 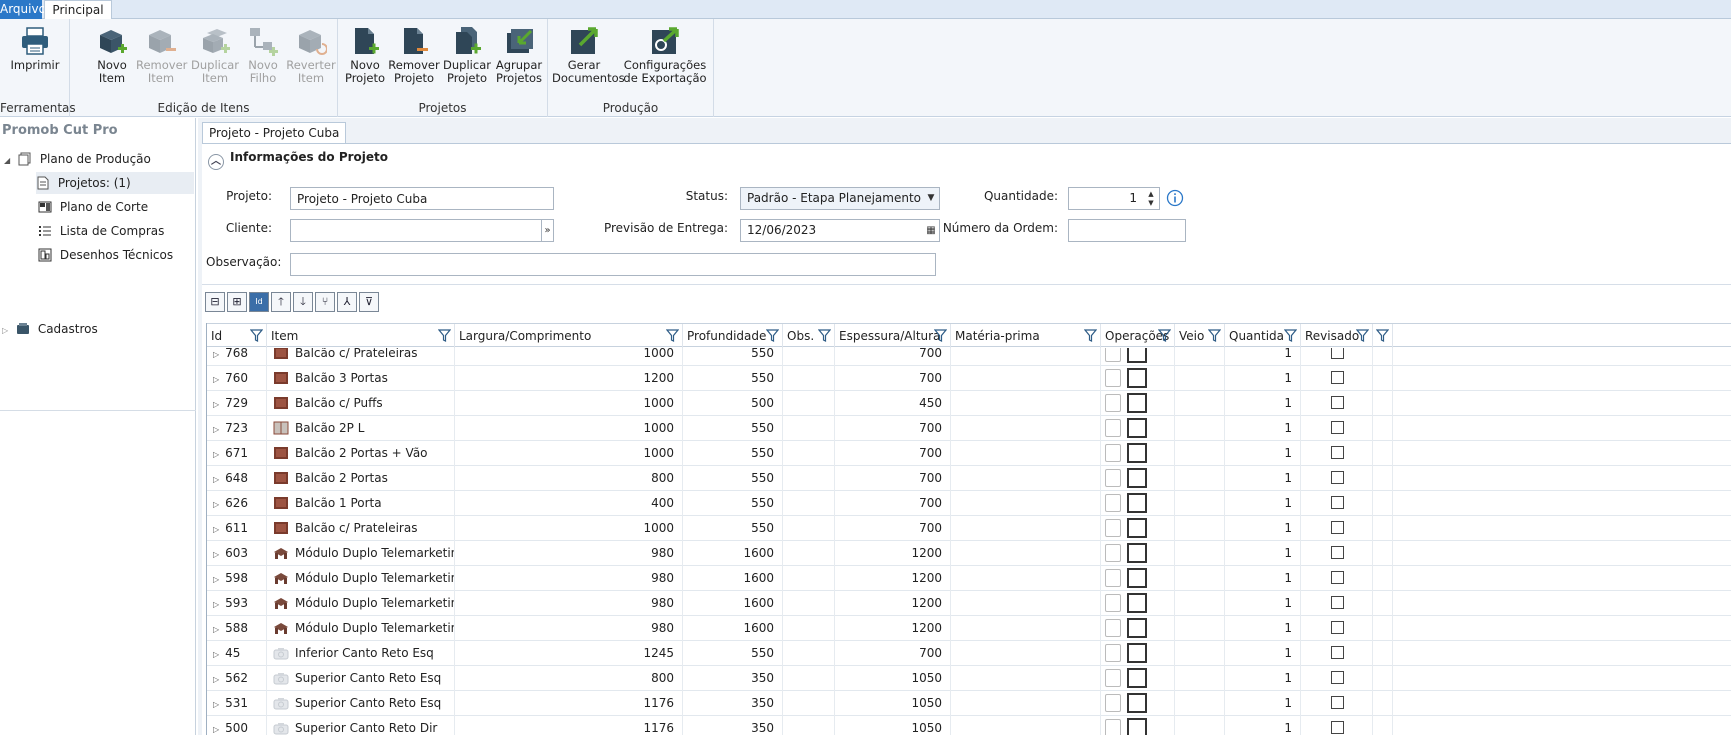 I want to click on tree-node-plano-producao: ◢ Plano de Produção, so click(x=77, y=159).